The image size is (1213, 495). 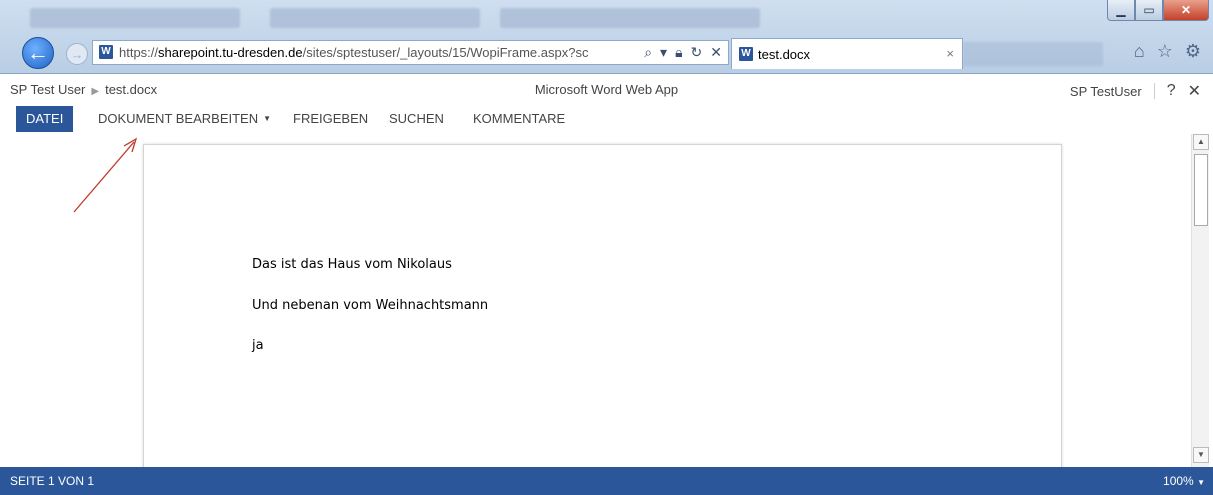 I want to click on tab-comments: KOMMENTARE, so click(x=519, y=118).